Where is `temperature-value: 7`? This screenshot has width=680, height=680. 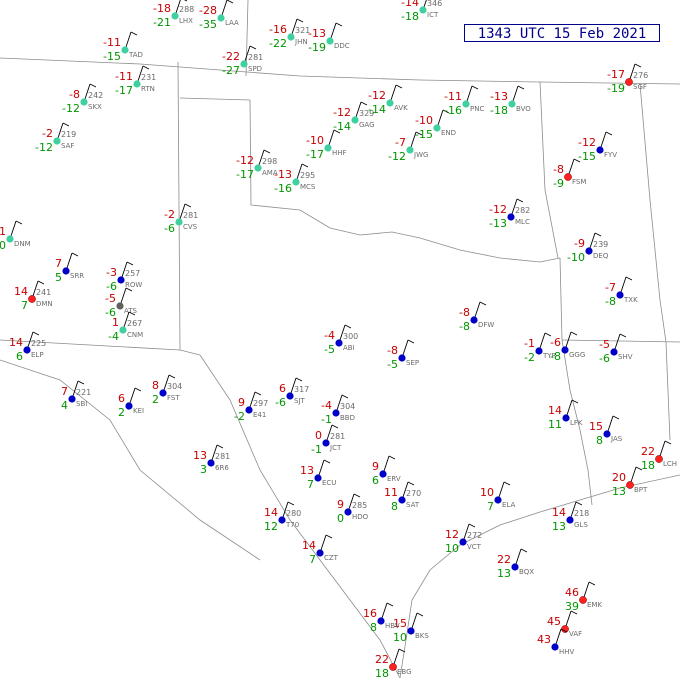
temperature-value: 7 is located at coordinates (64, 391).